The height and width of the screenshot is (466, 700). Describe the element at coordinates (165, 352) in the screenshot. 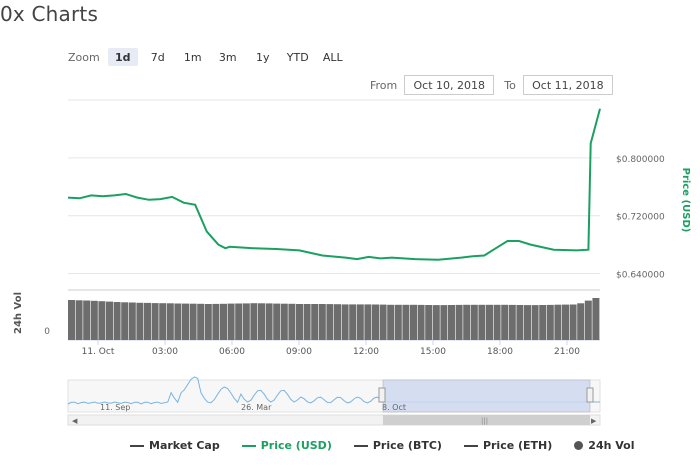

I see `x-tick-label: 03:00` at that location.